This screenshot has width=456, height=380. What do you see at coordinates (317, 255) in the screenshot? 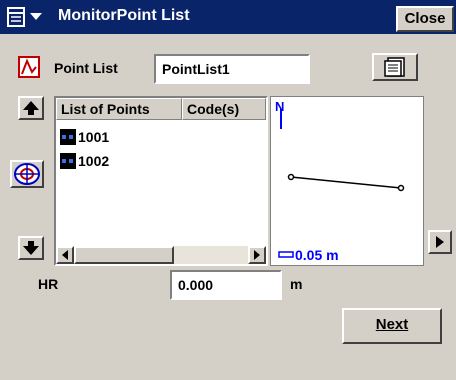
I see `scale-label: 0.05 m` at bounding box center [317, 255].